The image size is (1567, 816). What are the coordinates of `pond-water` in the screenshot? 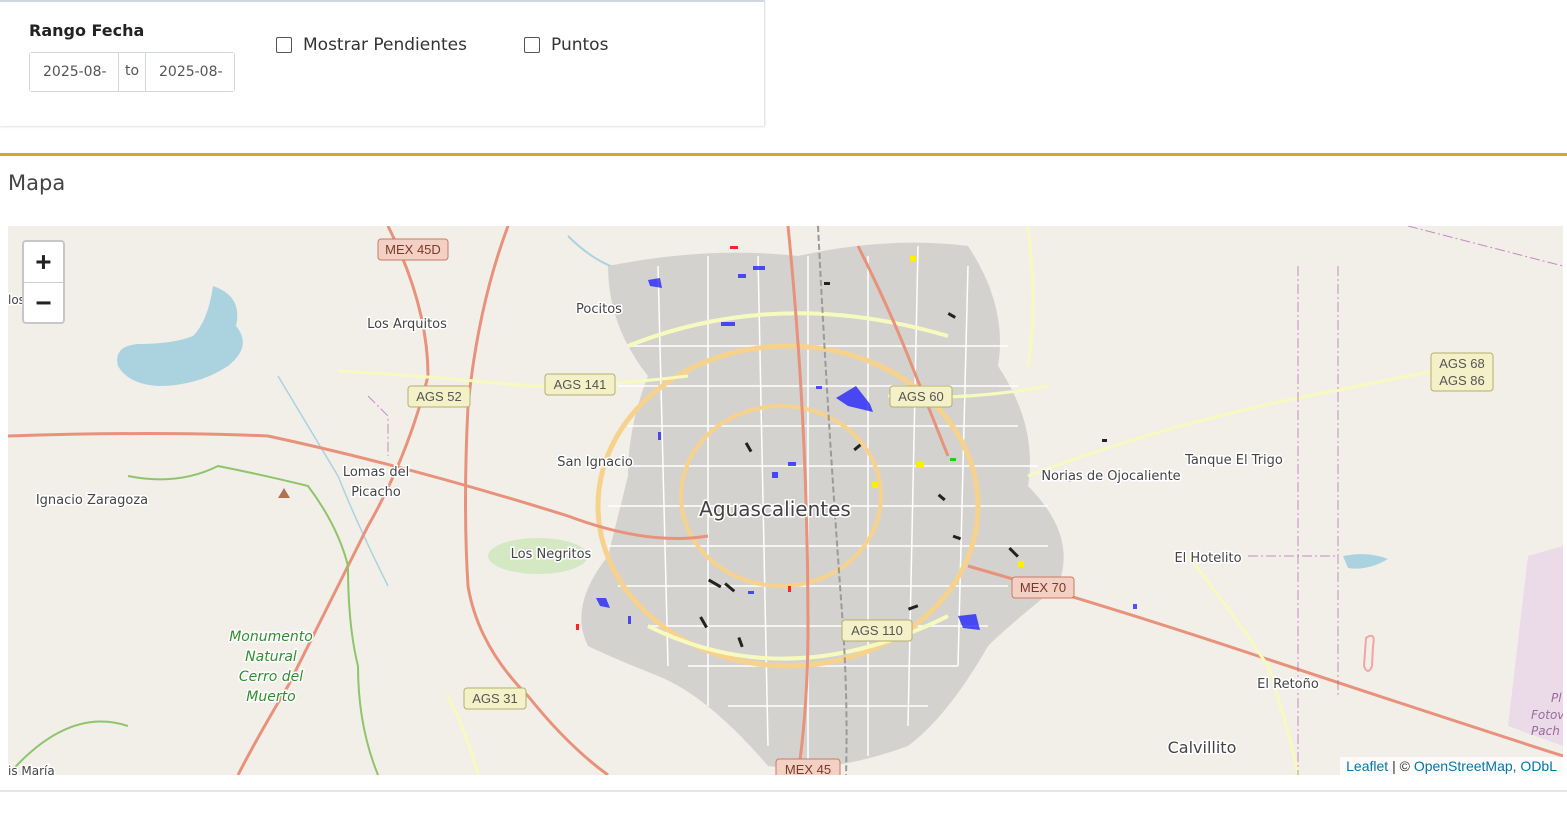 It's located at (1365, 561).